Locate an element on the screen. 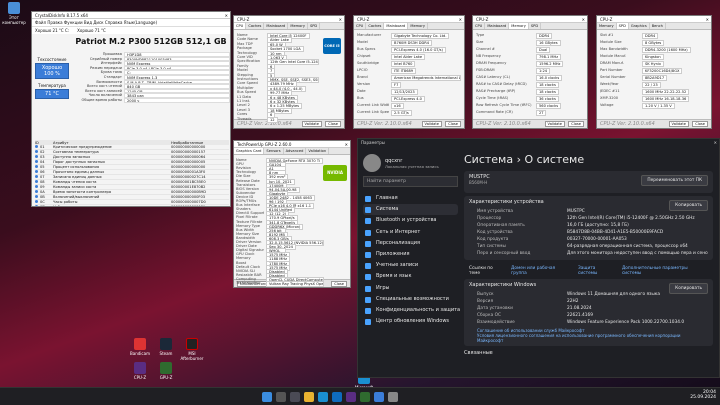 This screenshot has width=720, height=405. spec-field: FSB:DRAM 1:24 is located at coordinates (513, 71).